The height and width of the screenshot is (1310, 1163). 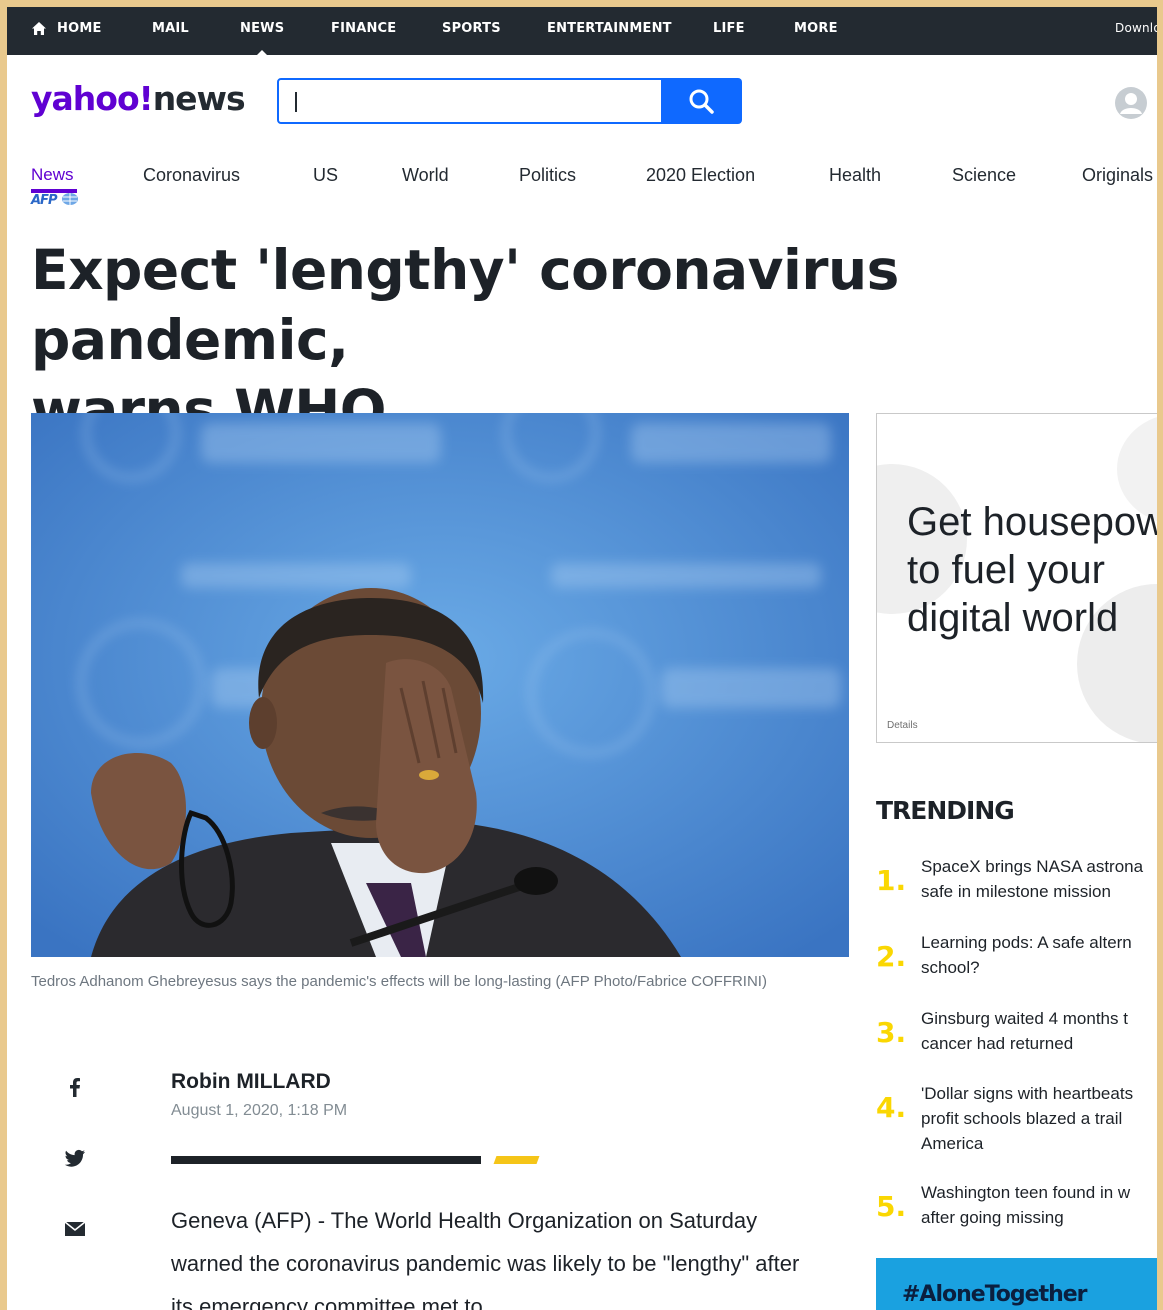 I want to click on globe-icon, so click(x=70, y=199).